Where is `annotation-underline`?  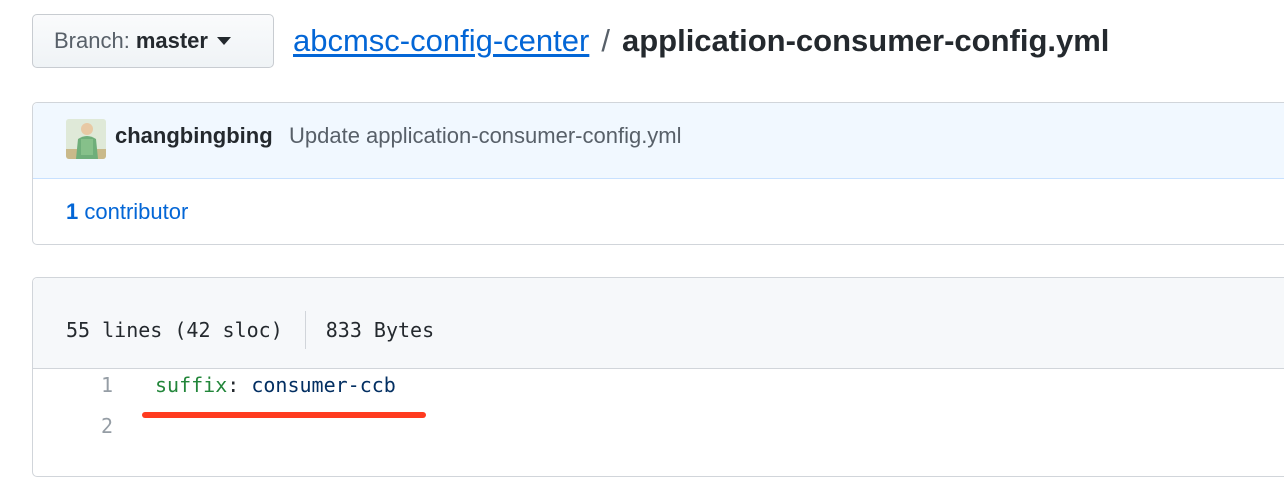 annotation-underline is located at coordinates (284, 415).